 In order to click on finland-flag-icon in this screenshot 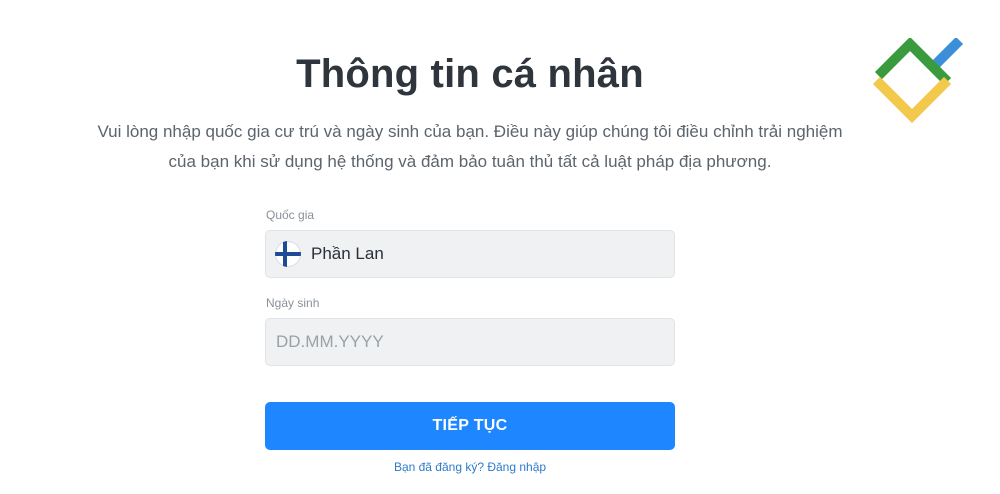, I will do `click(288, 254)`.